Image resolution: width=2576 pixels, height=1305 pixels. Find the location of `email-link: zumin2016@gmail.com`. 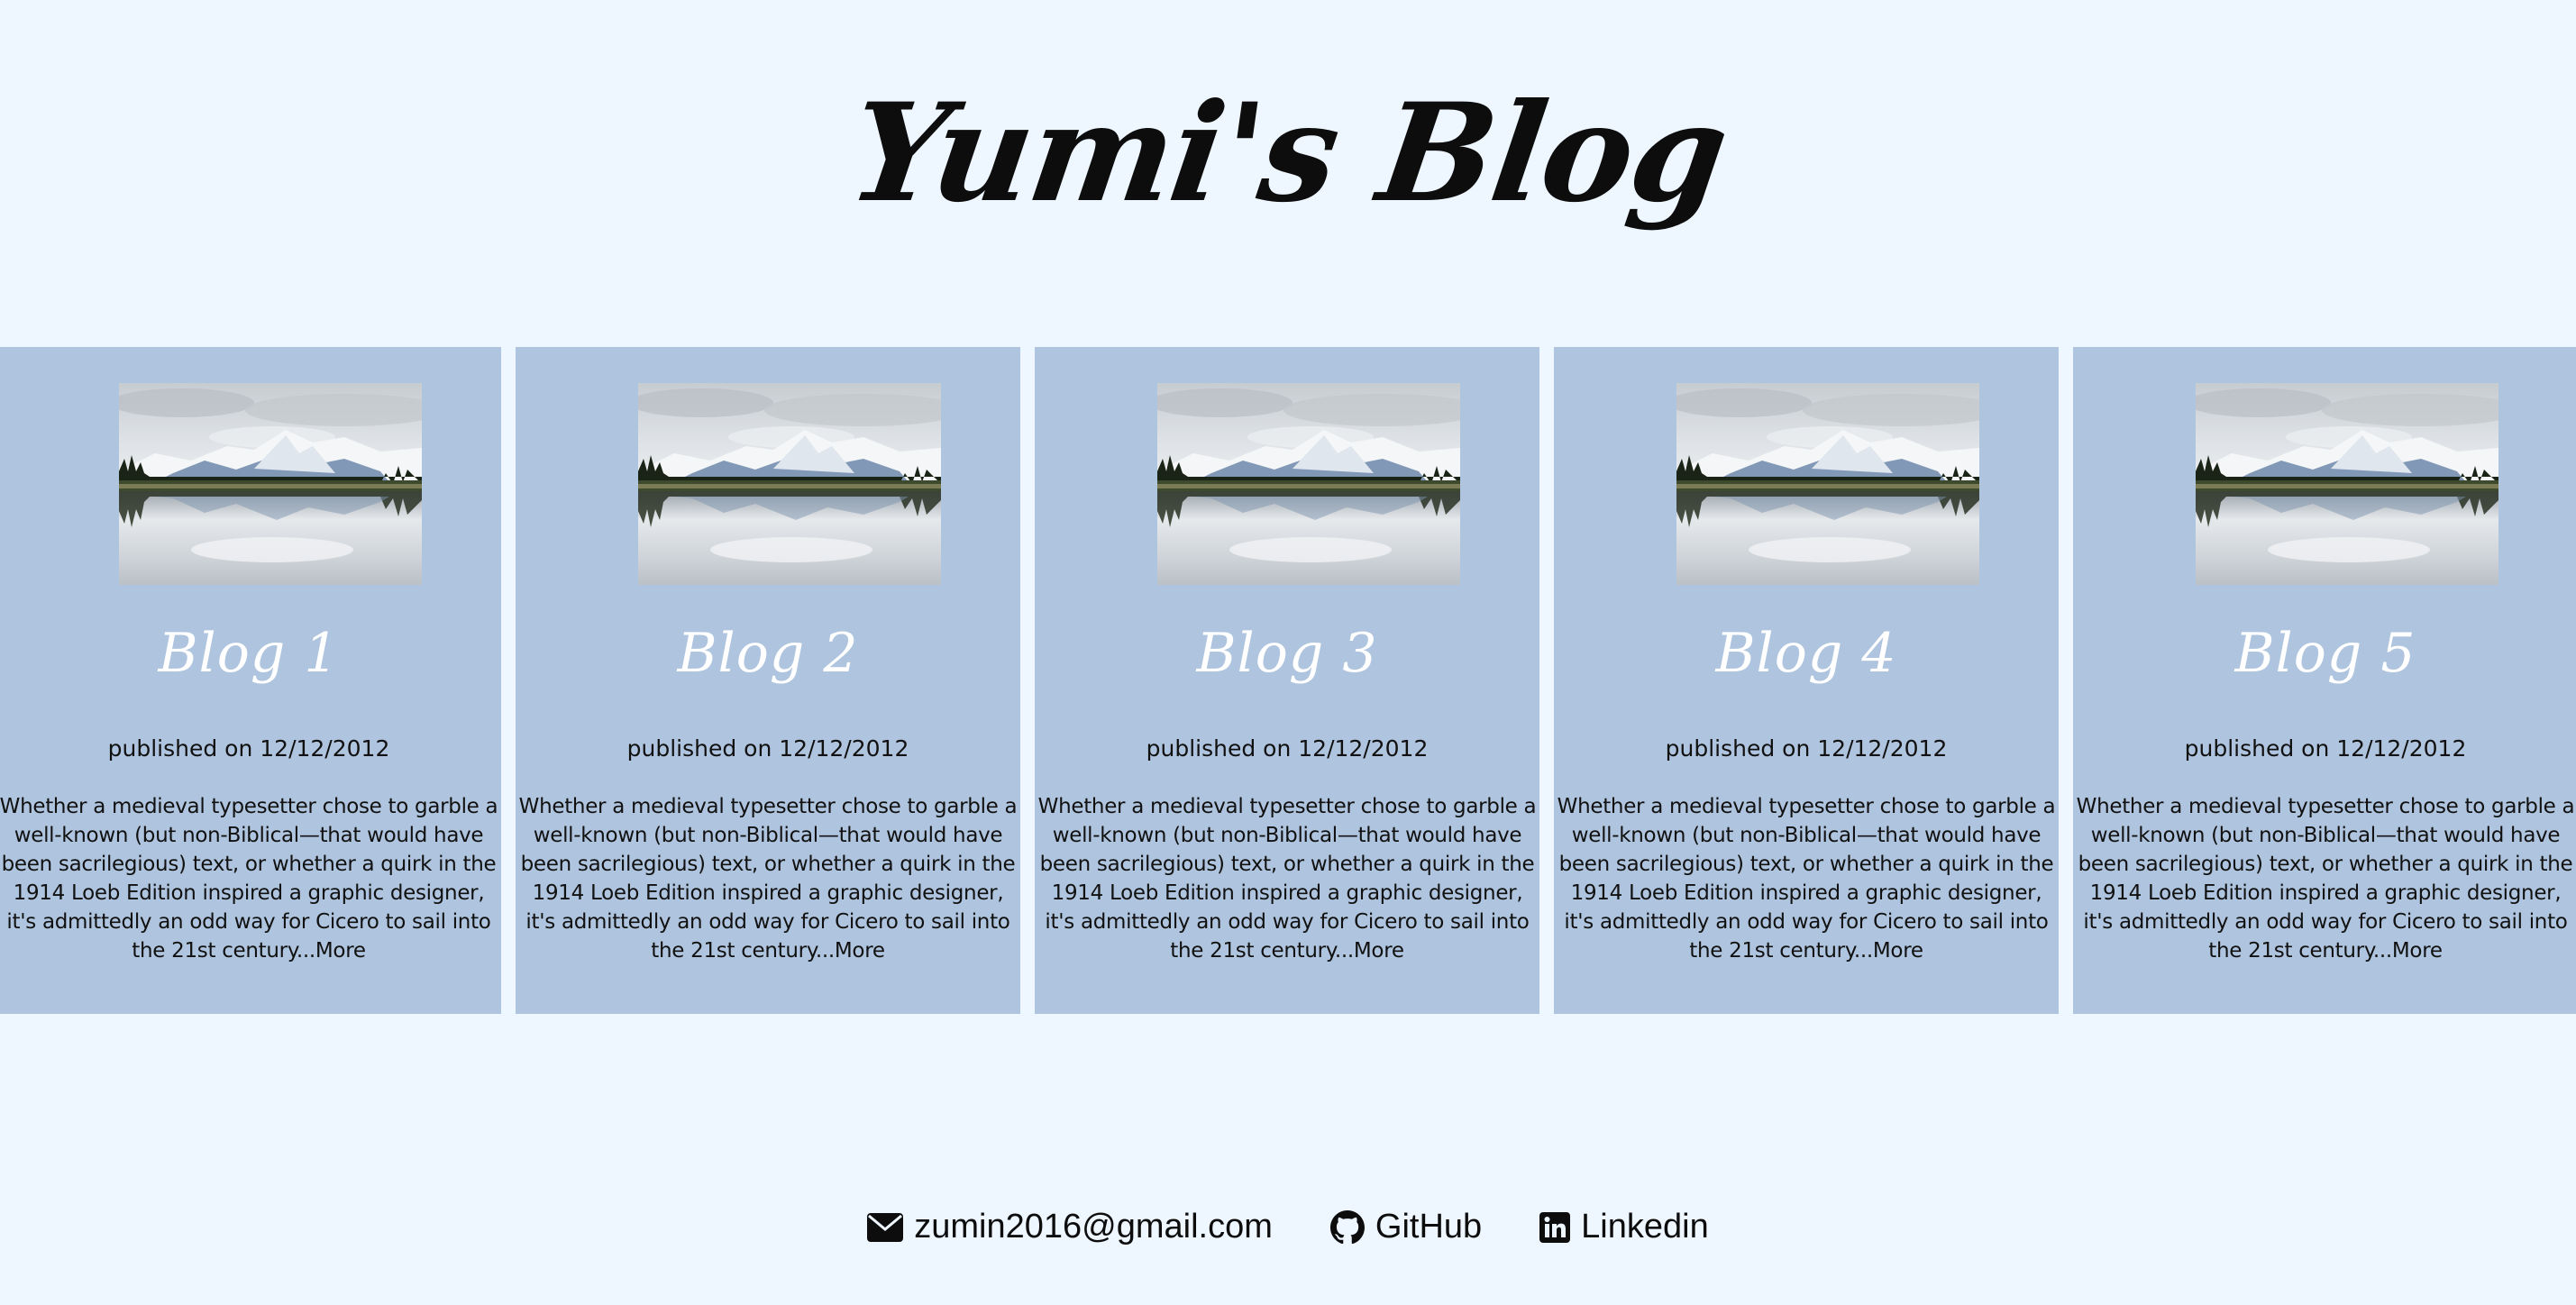

email-link: zumin2016@gmail.com is located at coordinates (1070, 1227).